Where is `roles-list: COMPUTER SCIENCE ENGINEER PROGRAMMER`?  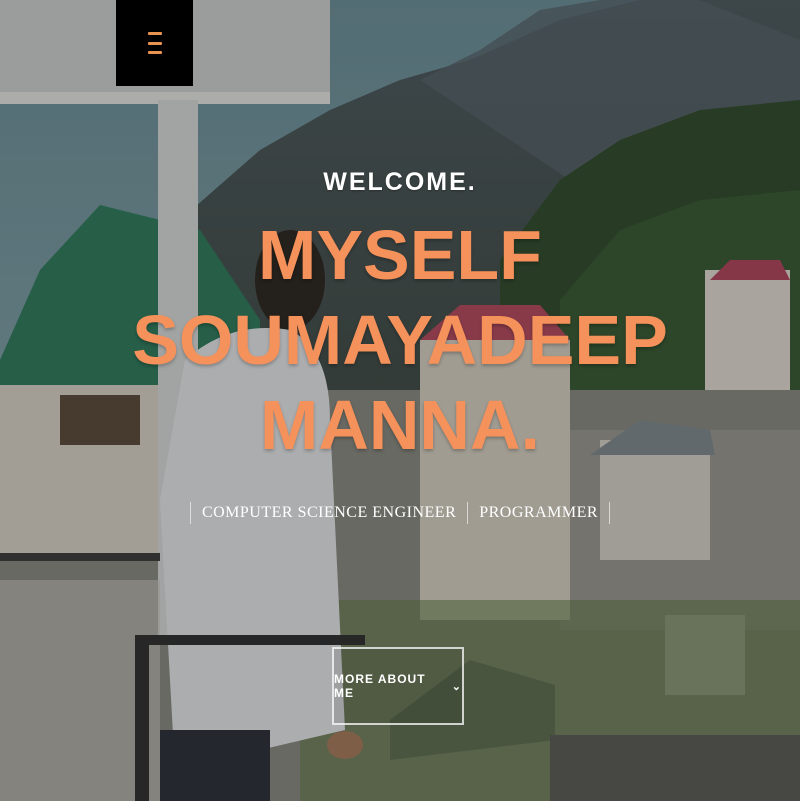
roles-list: COMPUTER SCIENCE ENGINEER PROGRAMMER is located at coordinates (400, 513).